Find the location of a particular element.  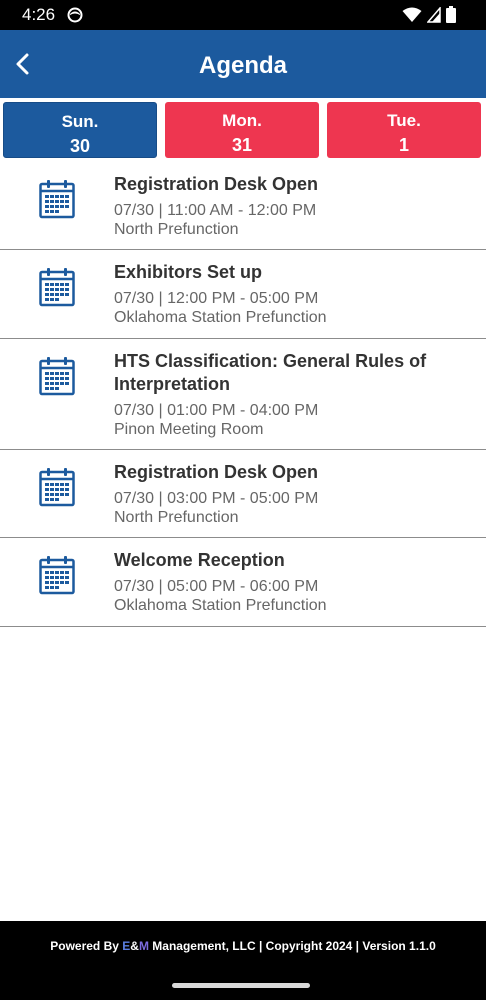

status-time: 4:26 is located at coordinates (39, 14).